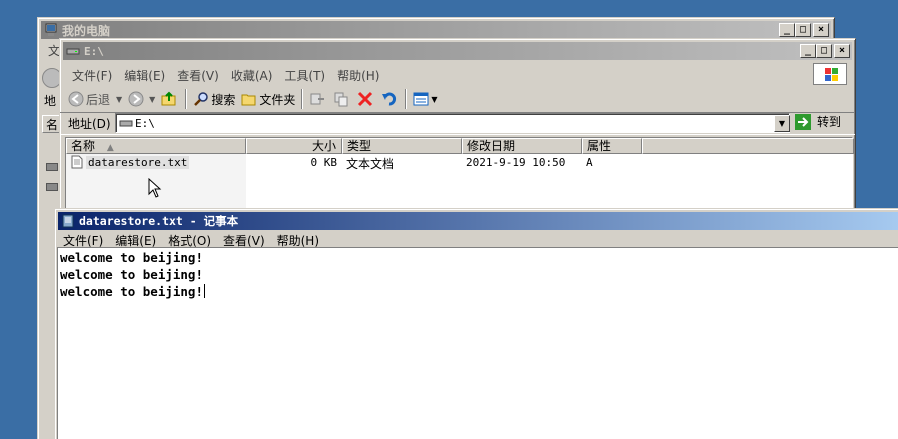  I want to click on move-to-button, so click(318, 99).